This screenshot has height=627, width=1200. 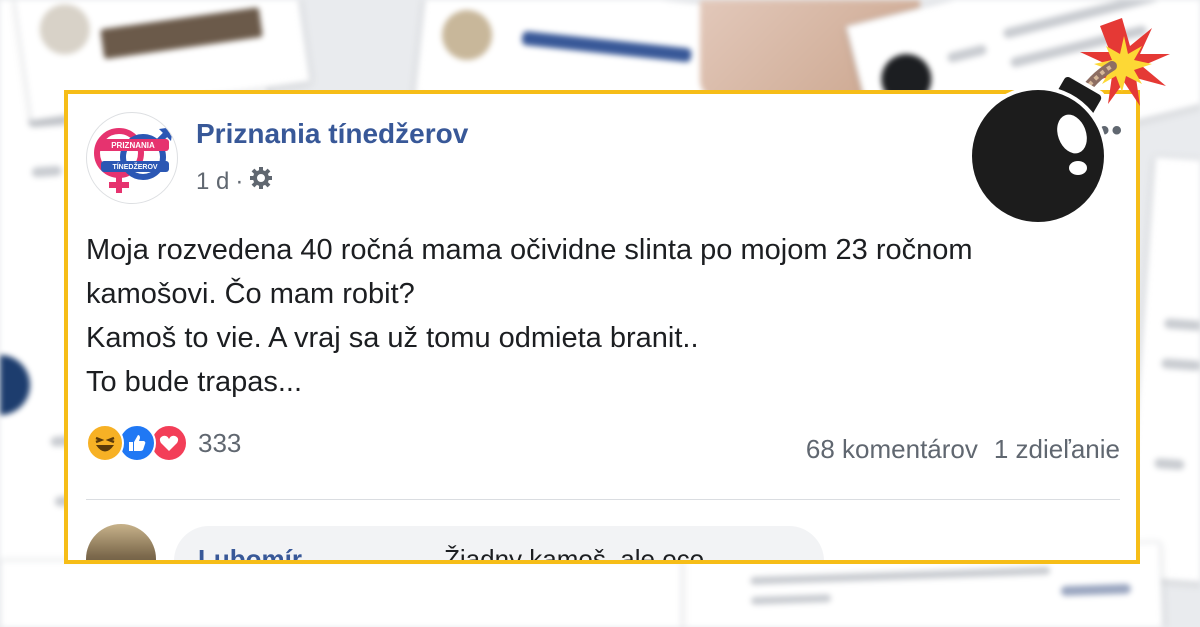 I want to click on divider, so click(x=603, y=499).